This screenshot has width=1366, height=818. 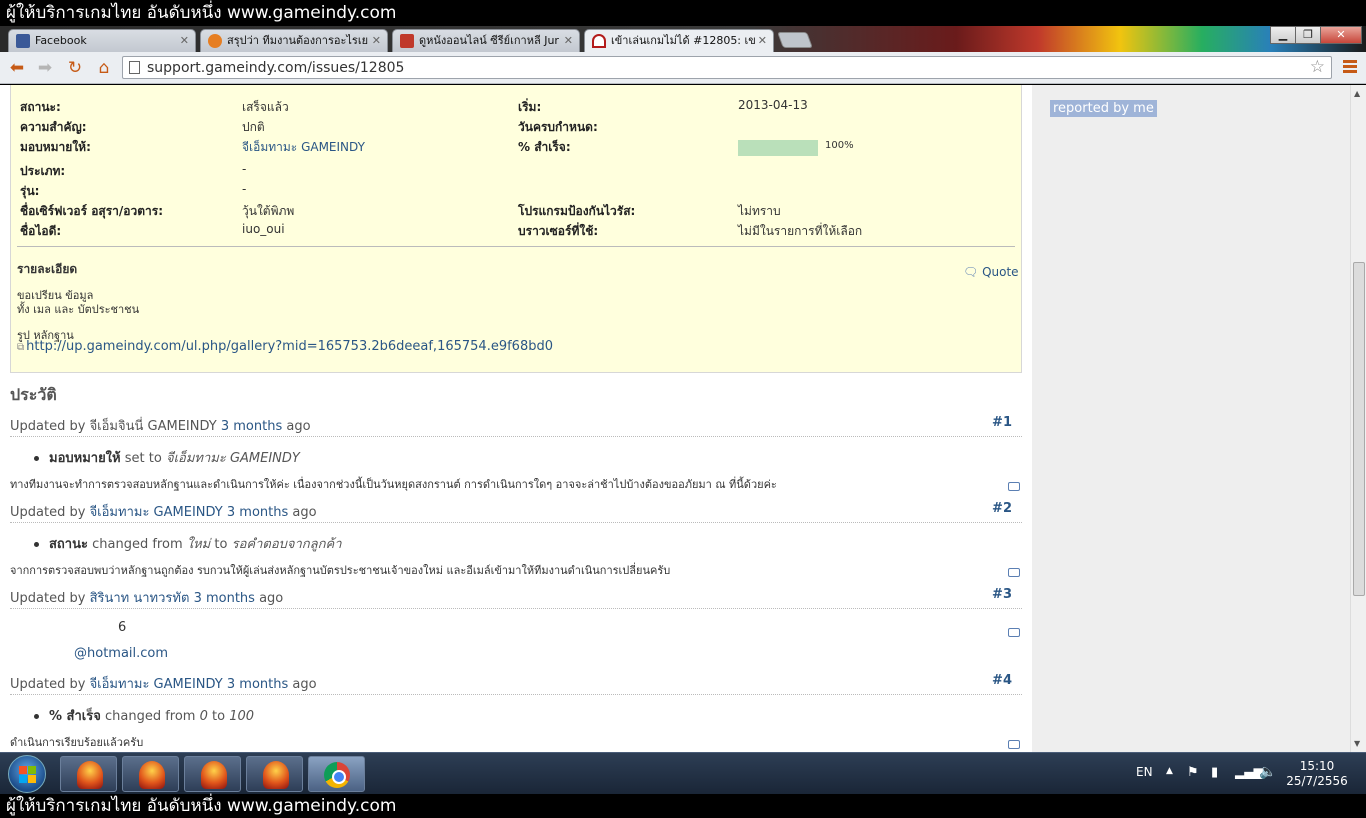 What do you see at coordinates (203, 716) in the screenshot?
I see `detail-from: 0` at bounding box center [203, 716].